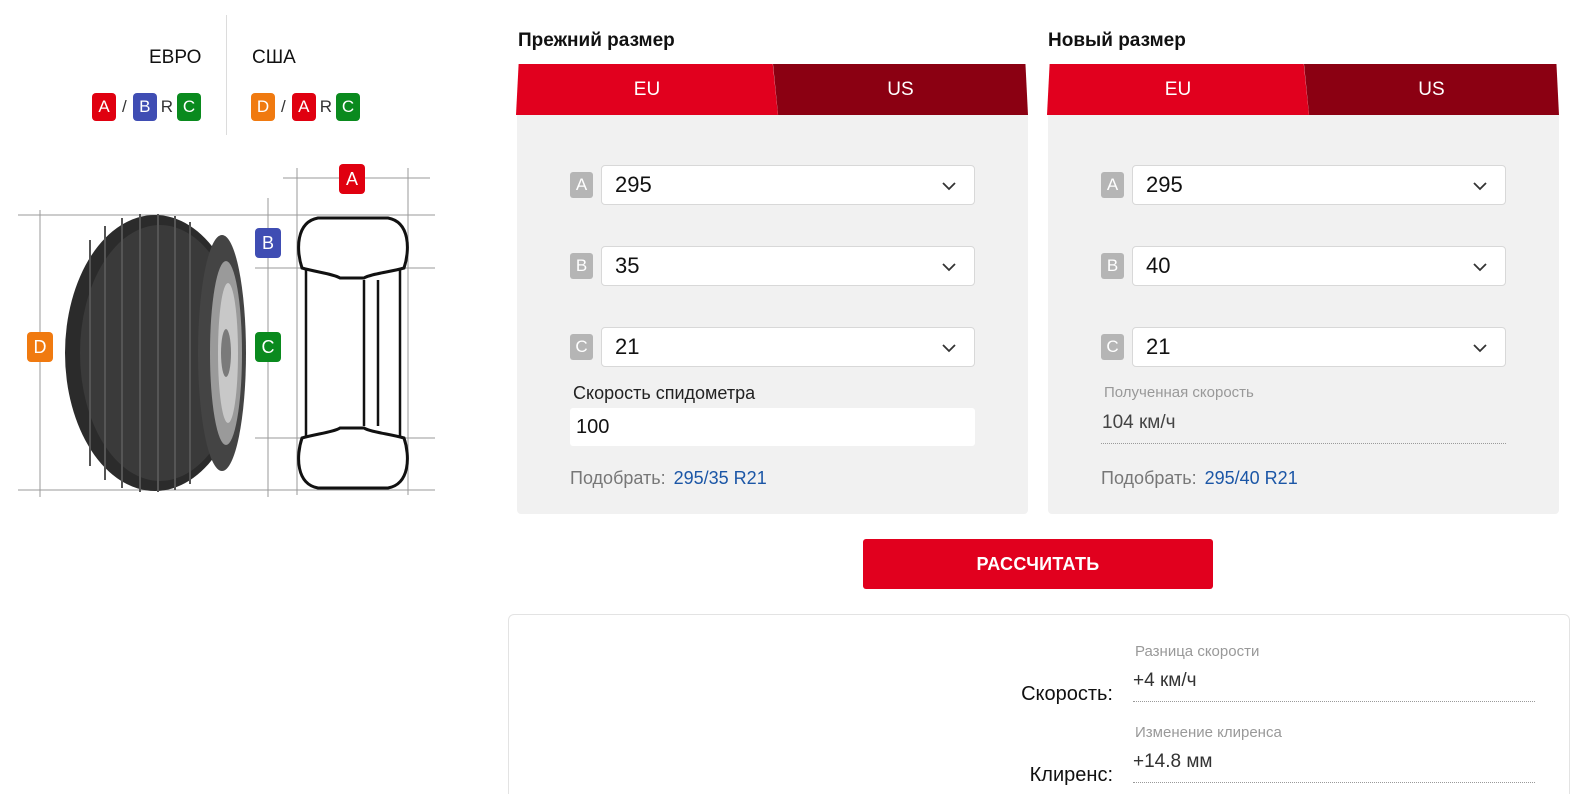 Image resolution: width=1570 pixels, height=794 pixels. I want to click on result-speed-value: 104 км/ч, so click(1303, 428).